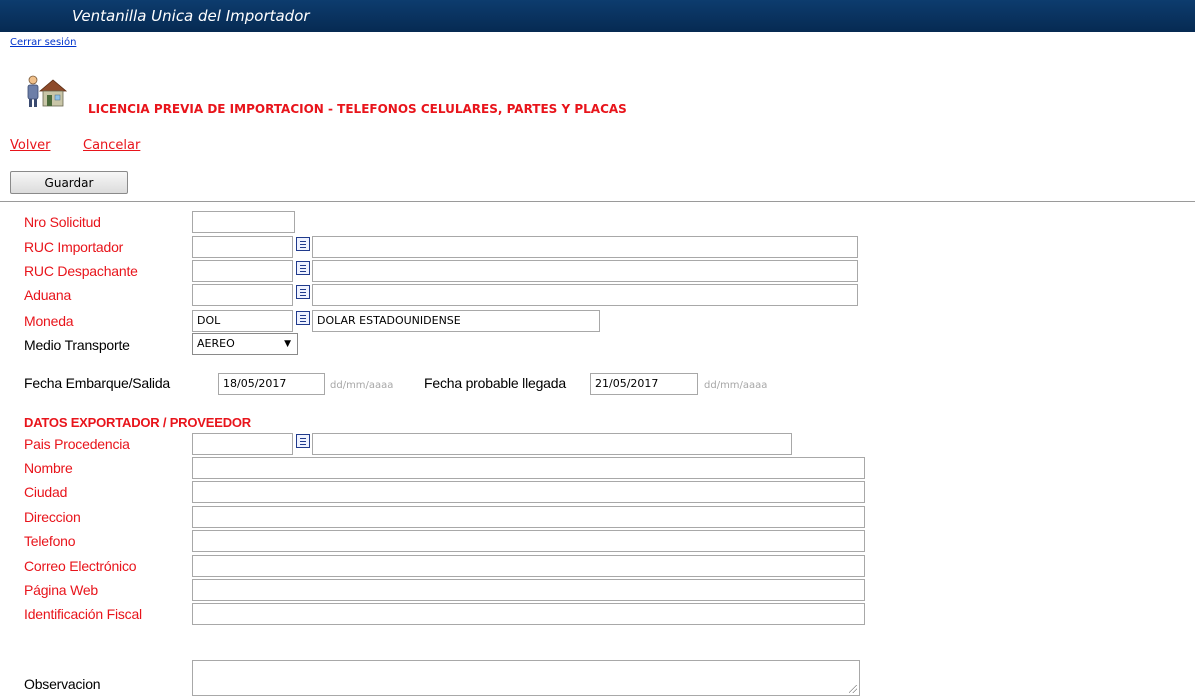 The image size is (1195, 698). I want to click on cancel-link: Cancelar, so click(111, 145).